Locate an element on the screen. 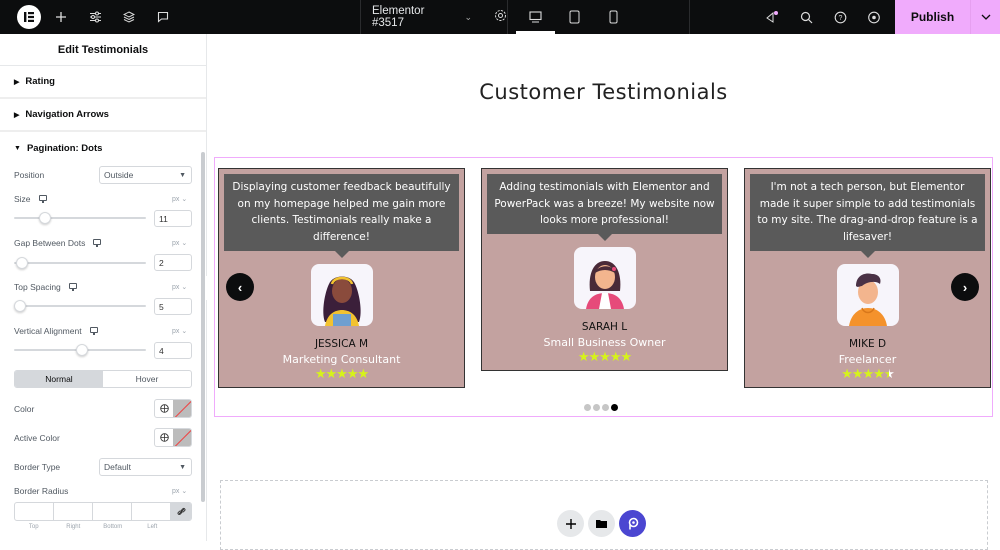  rating-stars: ★★★★★★ is located at coordinates (867, 376).